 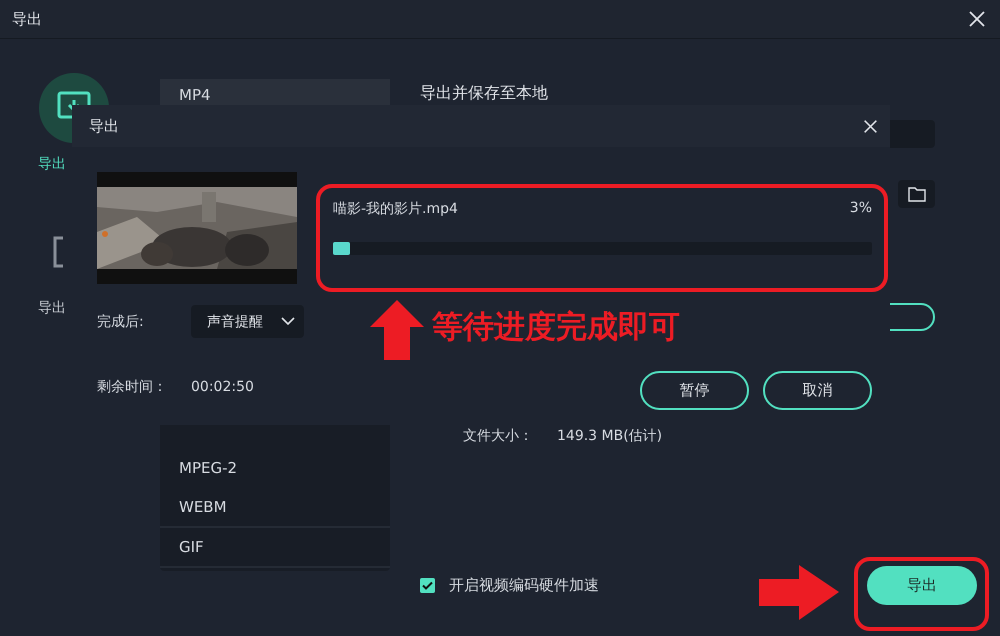 I want to click on window-title: 导出, so click(x=27, y=19).